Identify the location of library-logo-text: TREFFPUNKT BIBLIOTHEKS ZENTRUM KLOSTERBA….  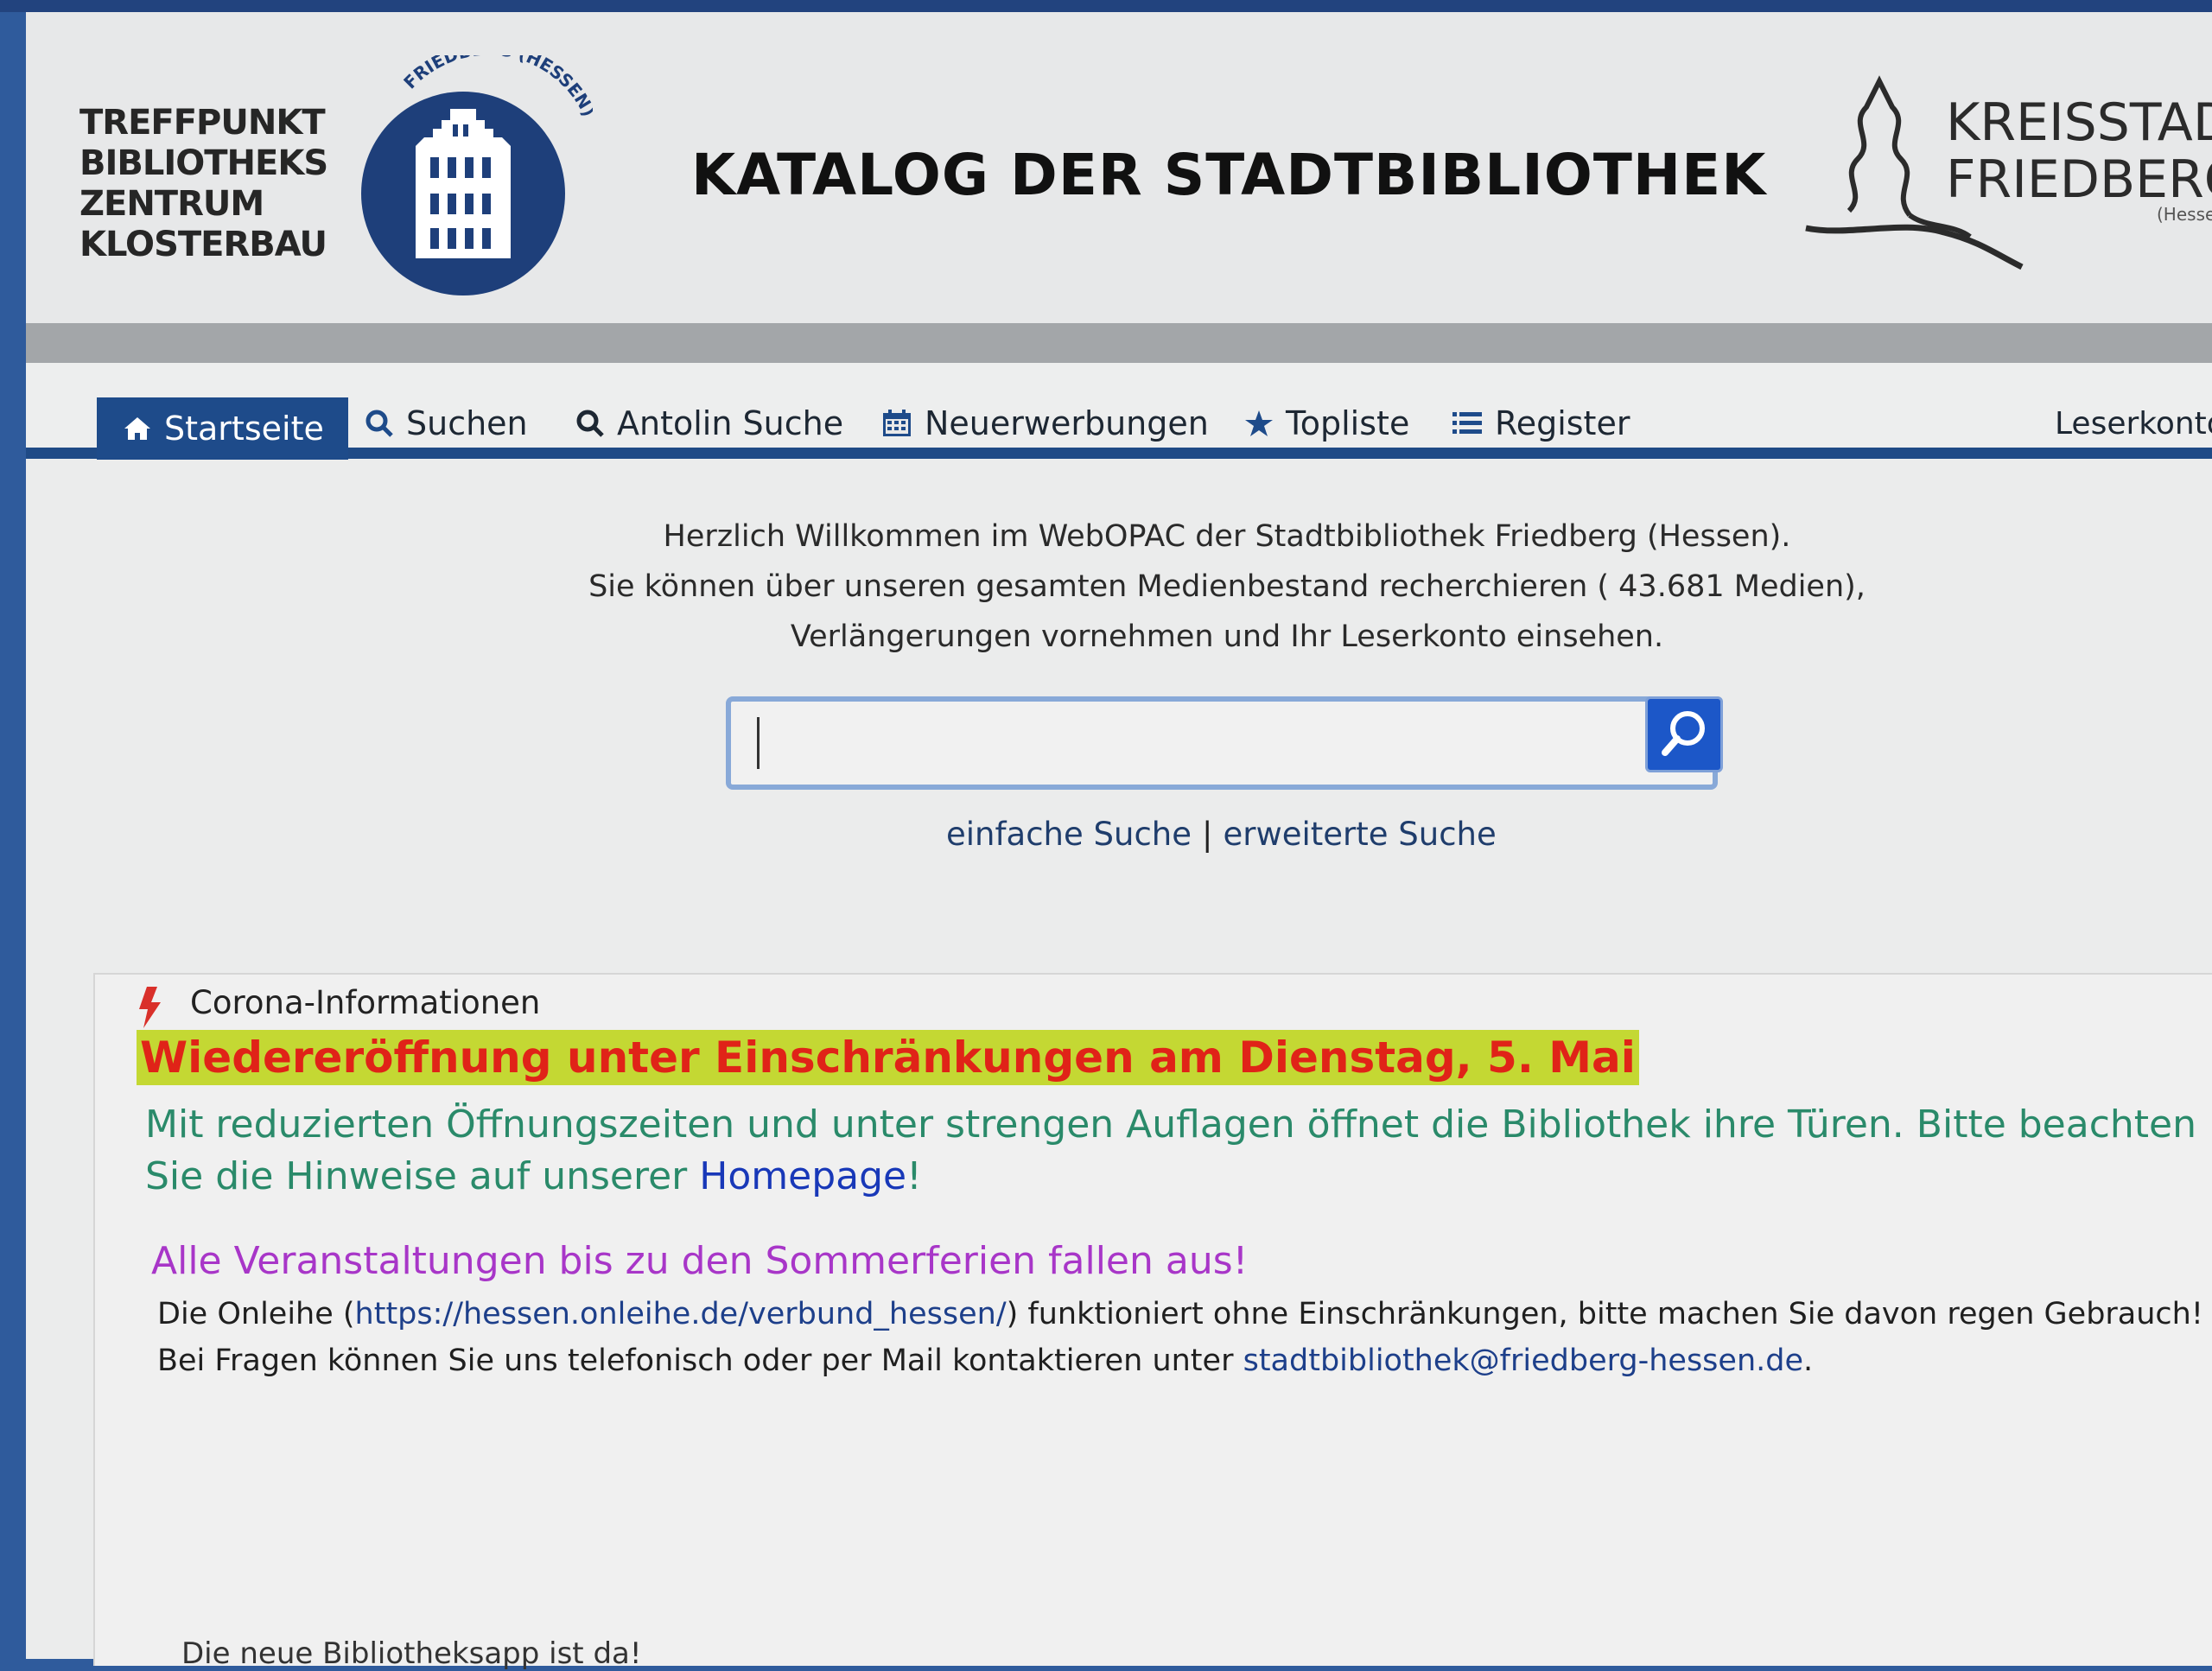
(203, 184).